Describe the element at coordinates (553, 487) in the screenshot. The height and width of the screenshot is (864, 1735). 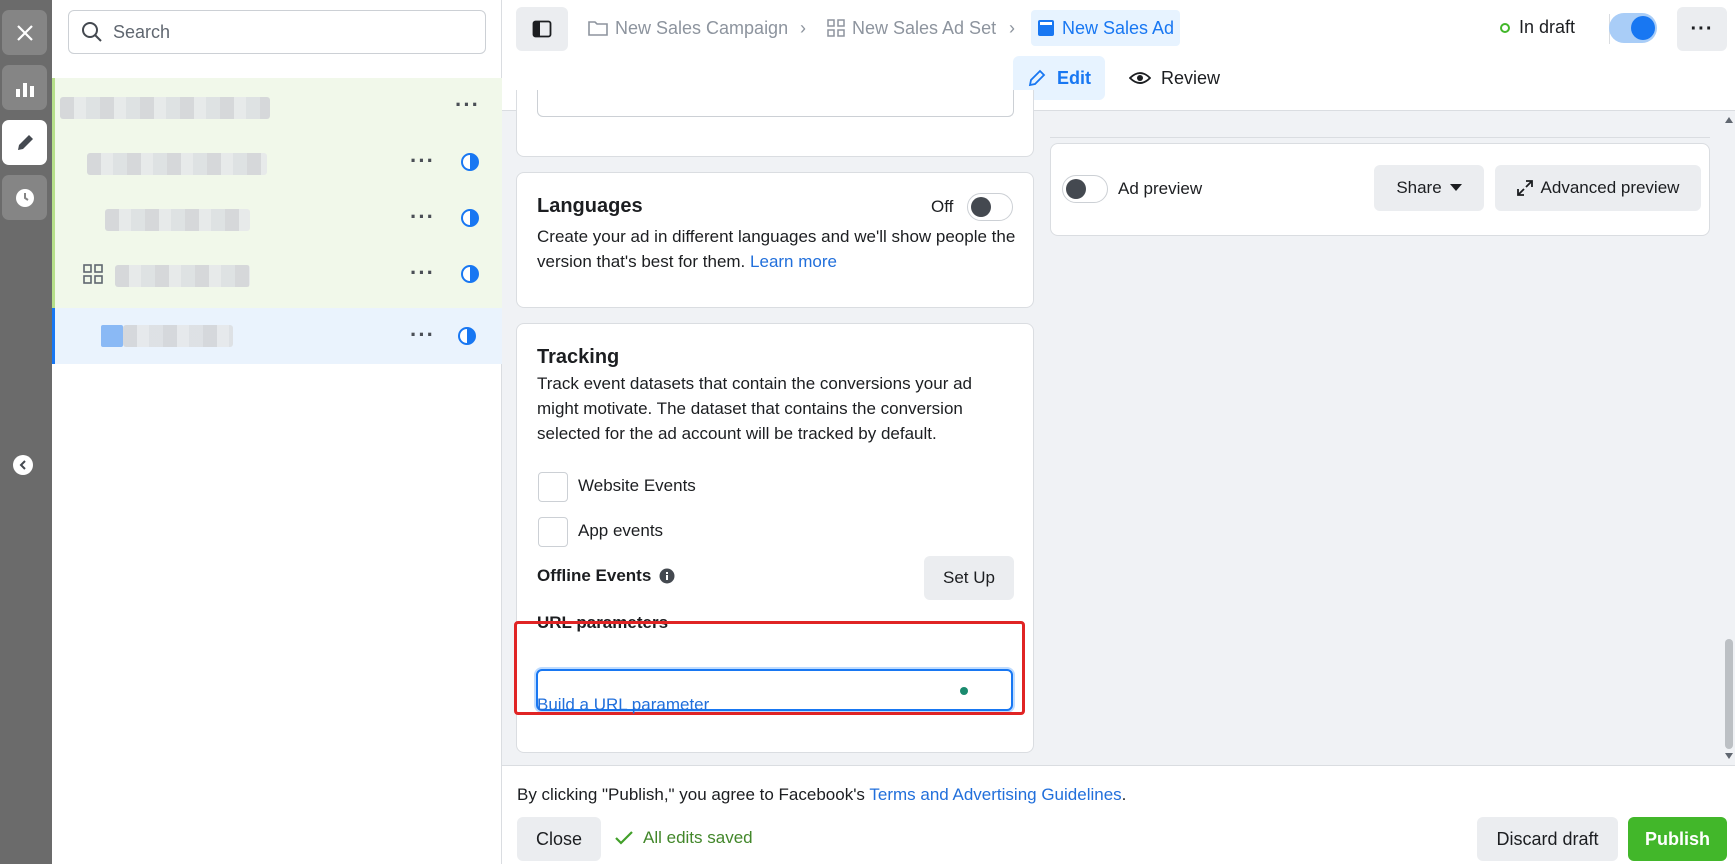
I see `website-events-checkbox` at that location.